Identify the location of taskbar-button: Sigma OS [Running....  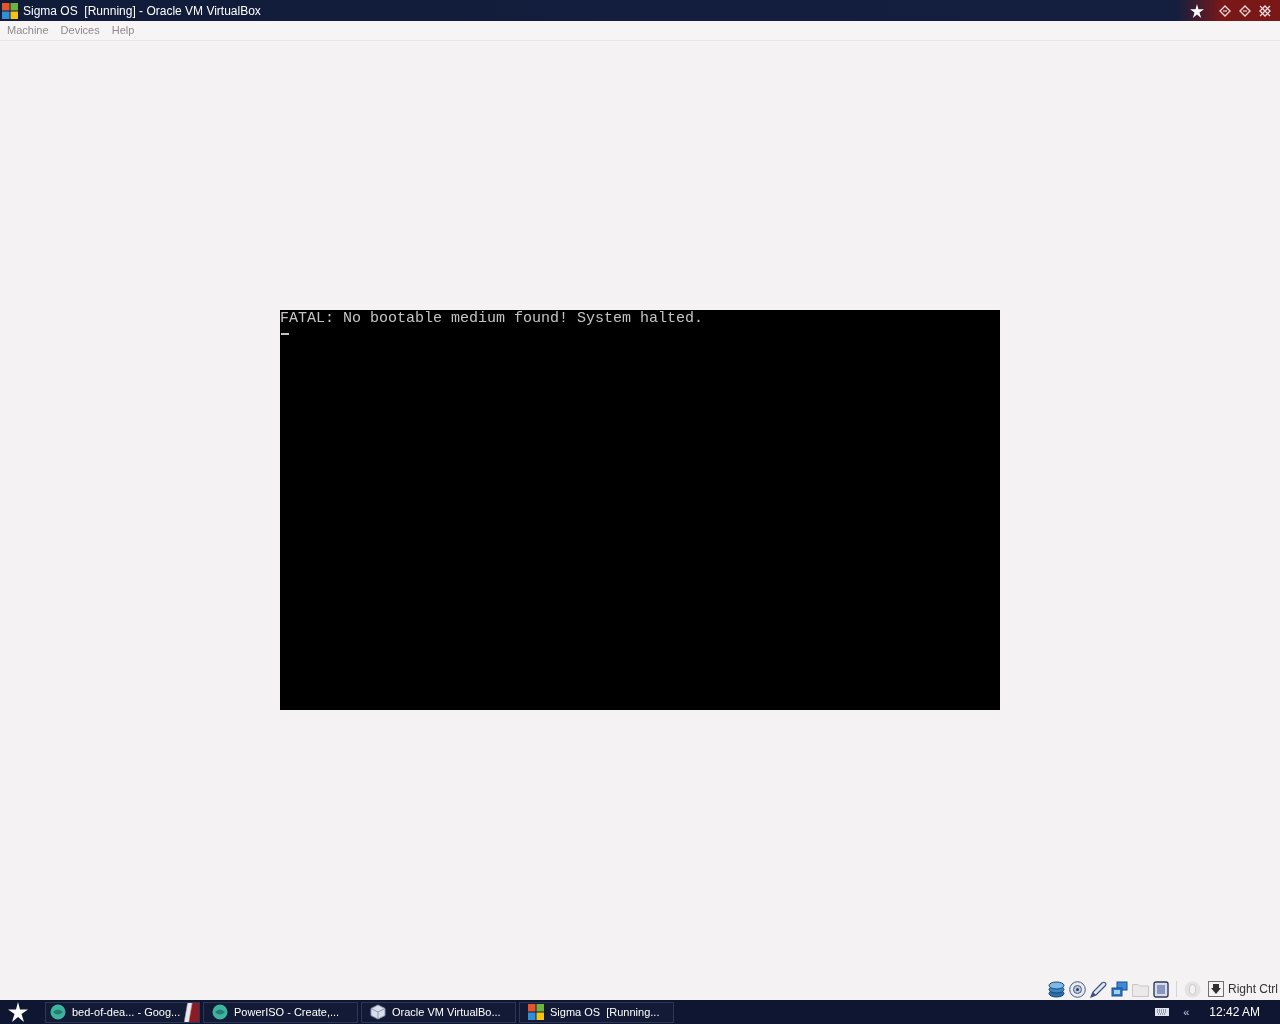
(596, 1012).